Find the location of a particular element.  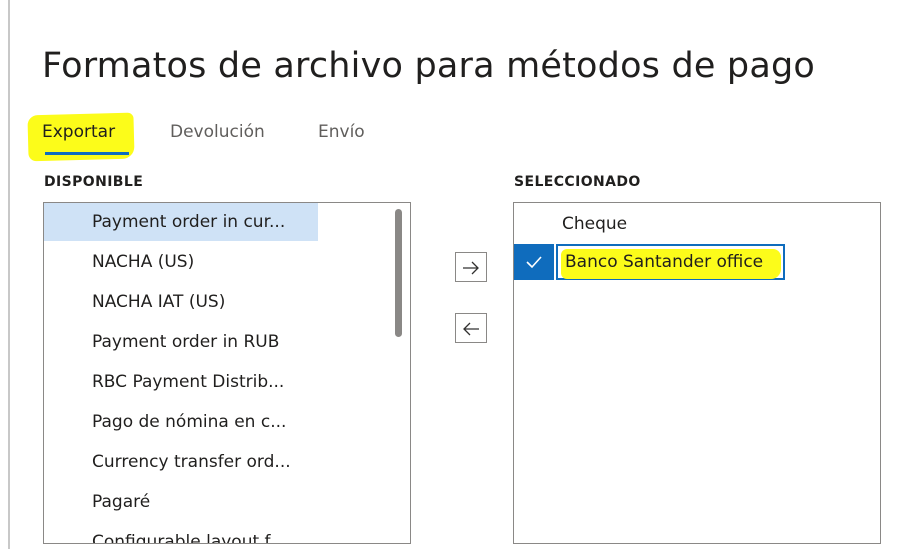

remove-from-selected-button is located at coordinates (471, 328).